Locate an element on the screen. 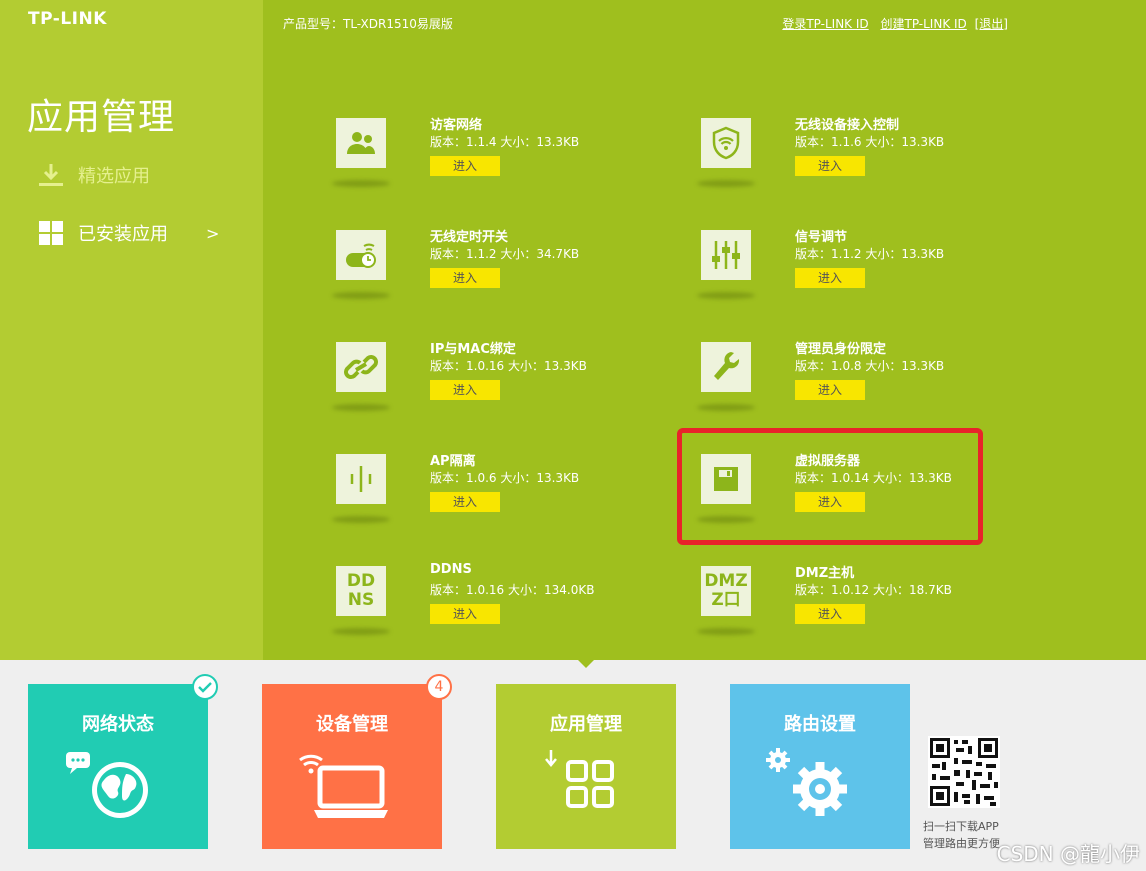 Image resolution: width=1146 pixels, height=871 pixels. globe-icon is located at coordinates (118, 796).